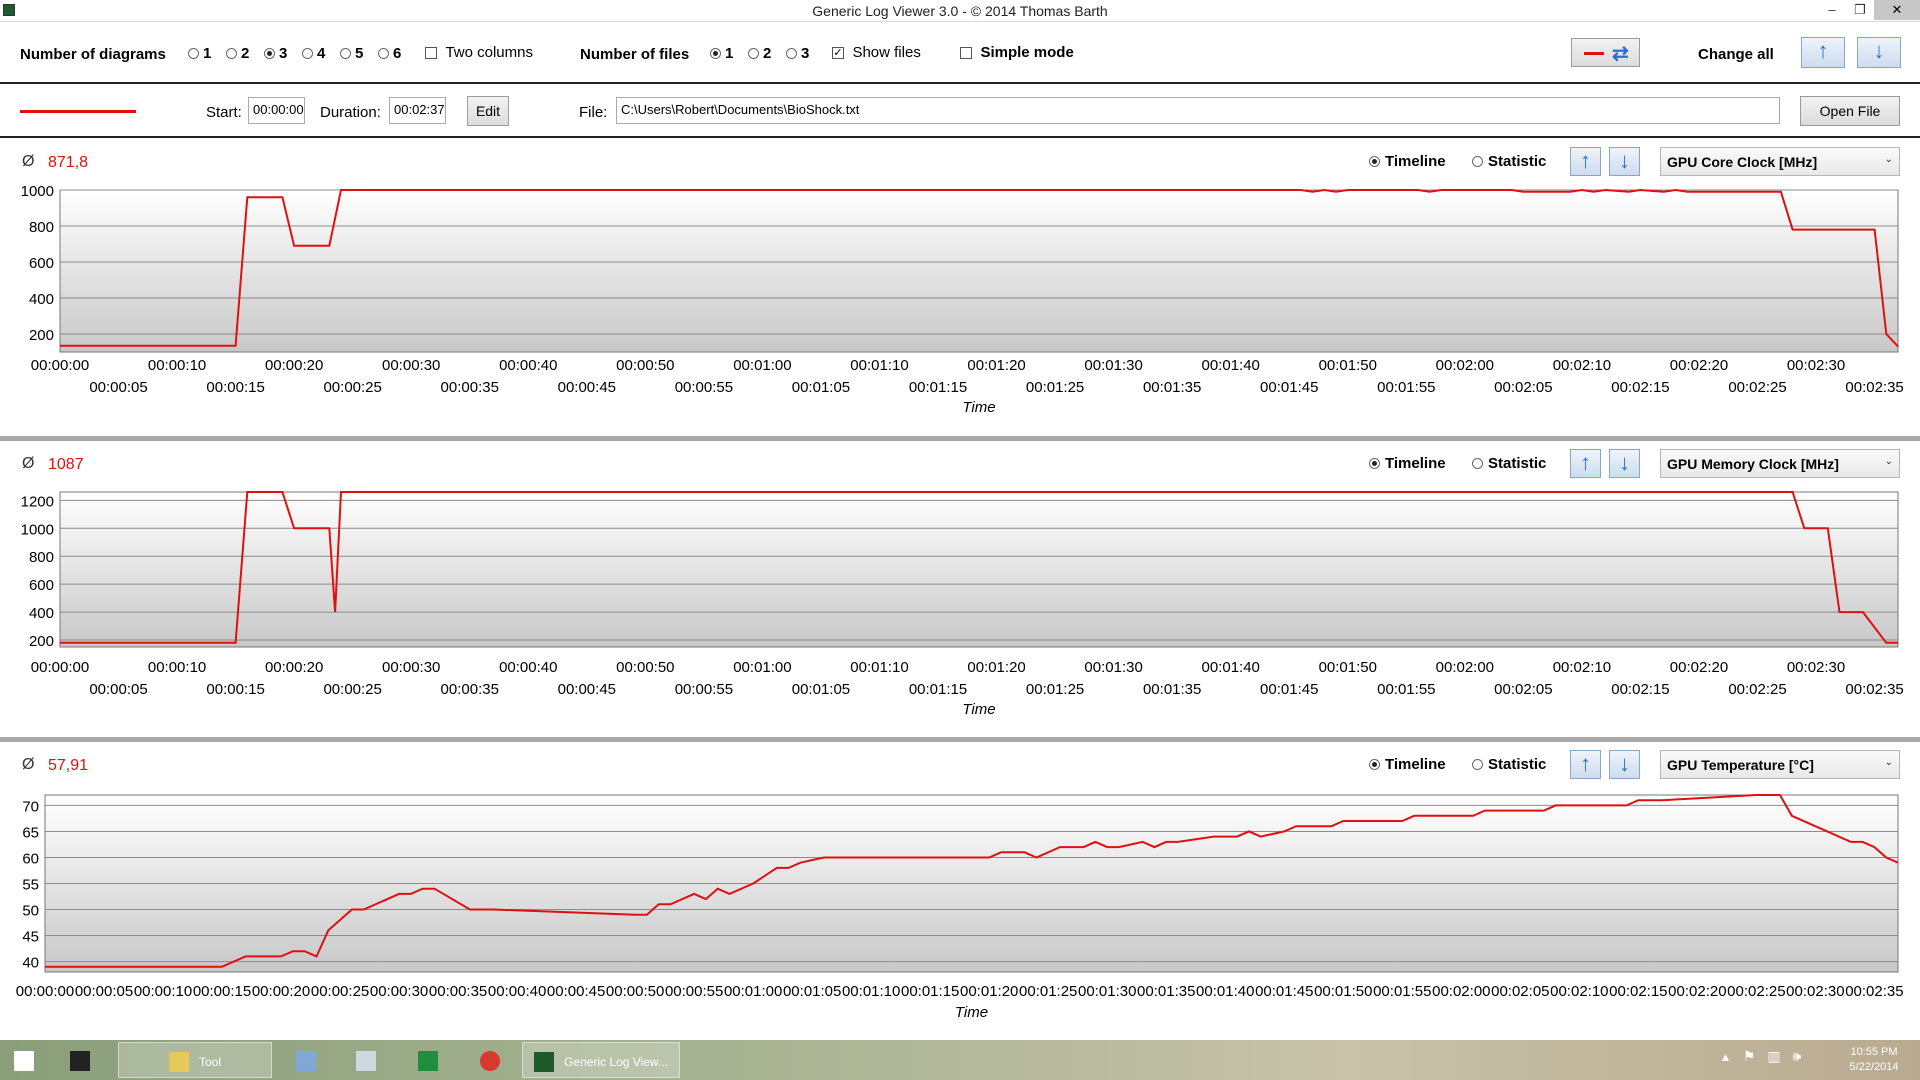 The width and height of the screenshot is (1920, 1080). I want to click on x-axis-label: Time, so click(971, 1012).